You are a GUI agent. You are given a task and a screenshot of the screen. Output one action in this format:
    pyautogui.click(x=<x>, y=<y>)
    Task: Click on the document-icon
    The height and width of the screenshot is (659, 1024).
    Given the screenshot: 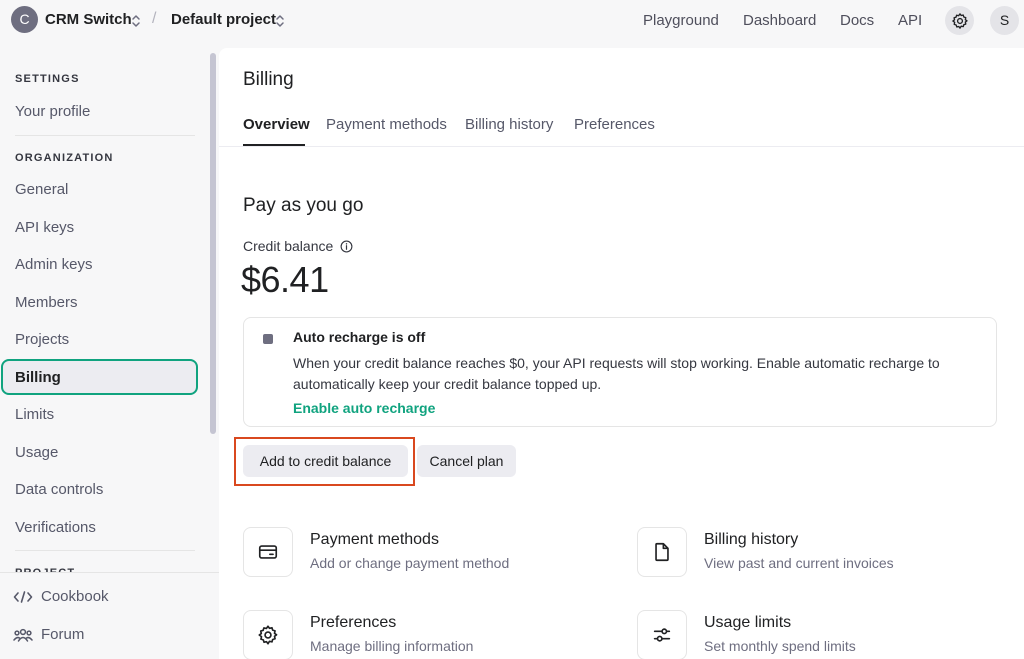 What is the action you would take?
    pyautogui.click(x=662, y=552)
    